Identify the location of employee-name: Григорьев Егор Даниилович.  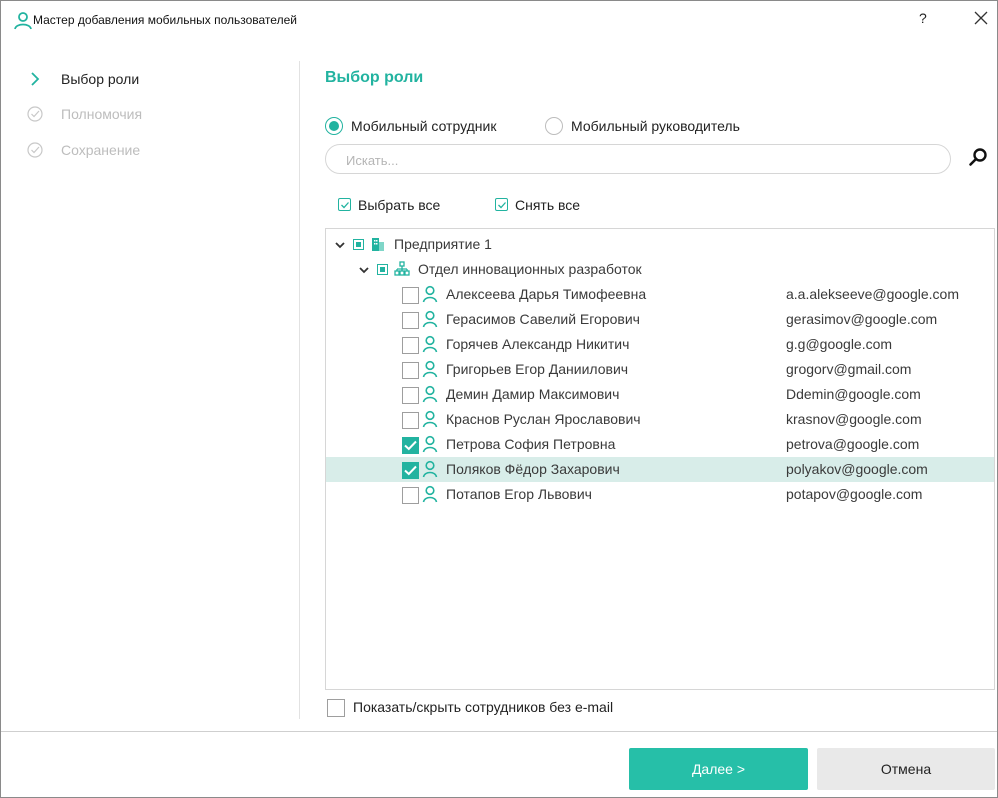
(537, 369).